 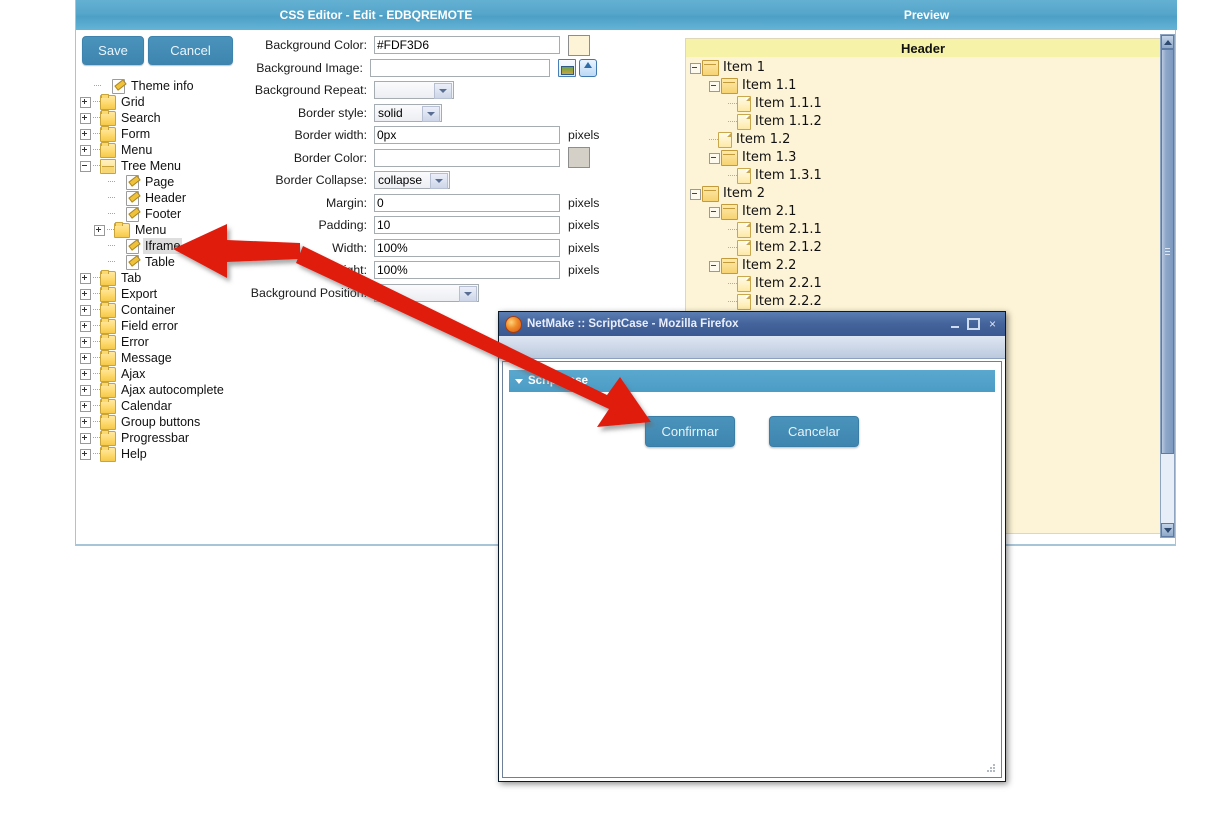 What do you see at coordinates (172, 198) in the screenshot?
I see `css-tree-item: Header` at bounding box center [172, 198].